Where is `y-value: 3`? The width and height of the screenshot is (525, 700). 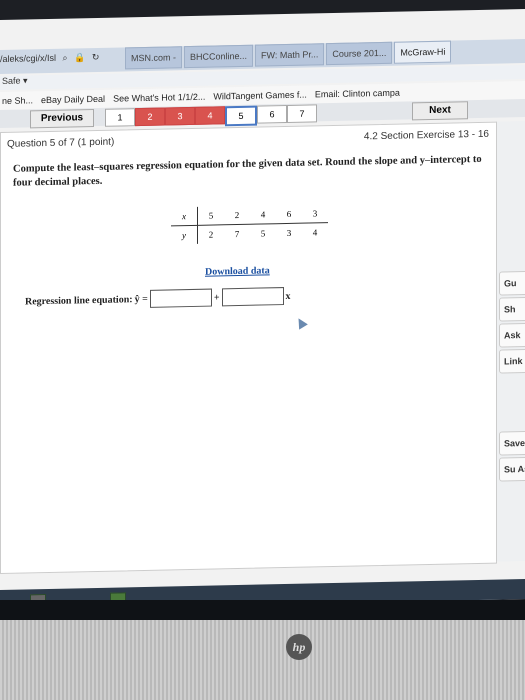
y-value: 3 is located at coordinates (289, 232).